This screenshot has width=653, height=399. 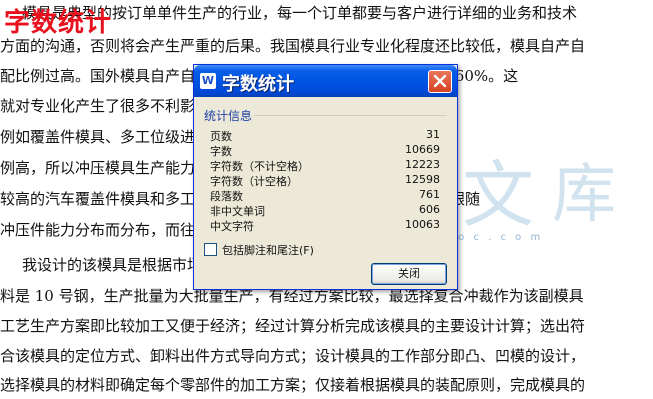 I want to click on stat-row-words: 字数 10669, so click(x=325, y=150).